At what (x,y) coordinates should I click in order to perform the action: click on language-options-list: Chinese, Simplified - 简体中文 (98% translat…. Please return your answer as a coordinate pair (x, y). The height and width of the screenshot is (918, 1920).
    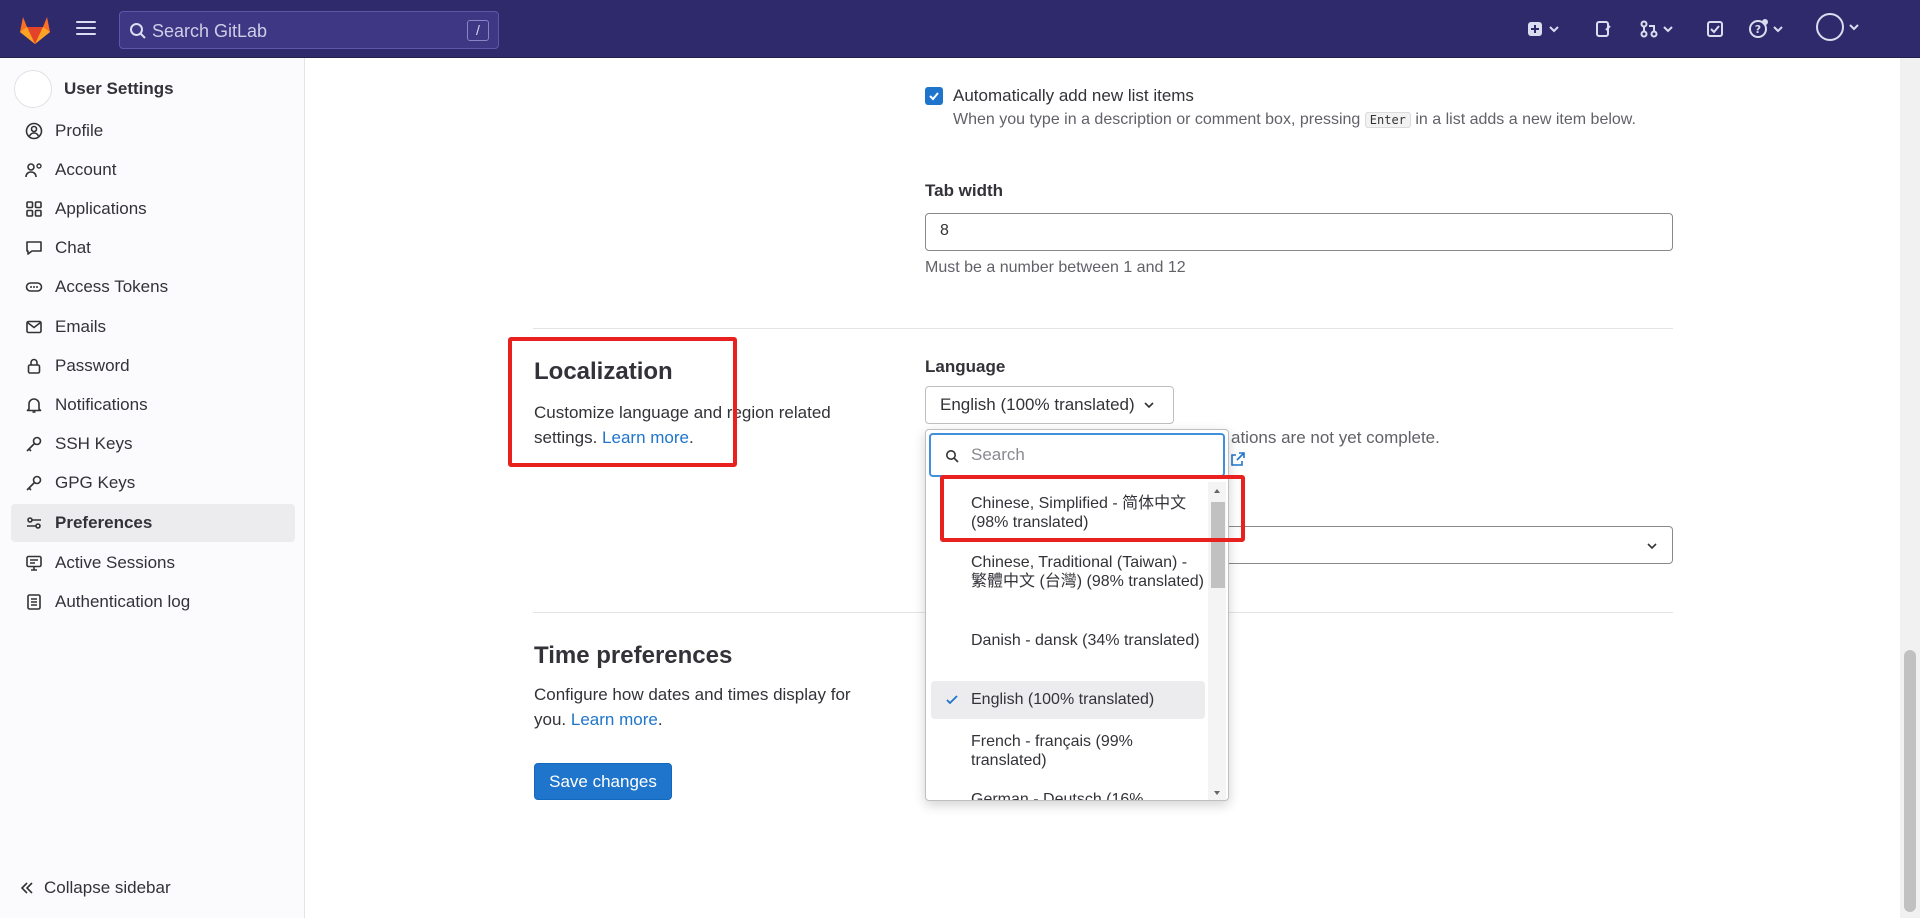
    Looking at the image, I should click on (1068, 641).